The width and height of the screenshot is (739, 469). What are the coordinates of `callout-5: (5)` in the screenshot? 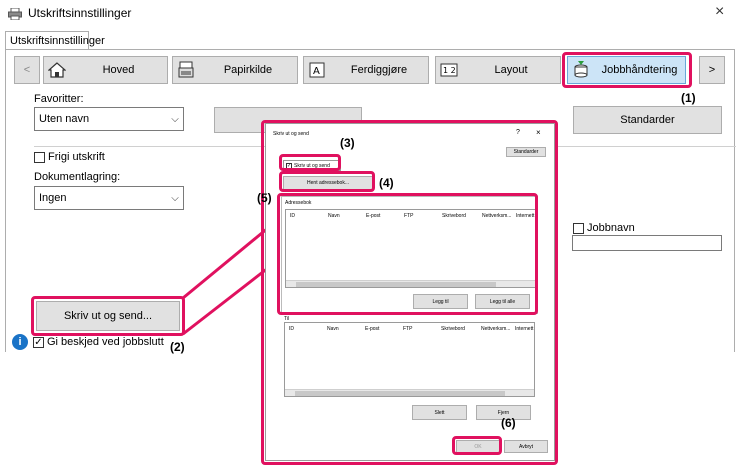 It's located at (264, 198).